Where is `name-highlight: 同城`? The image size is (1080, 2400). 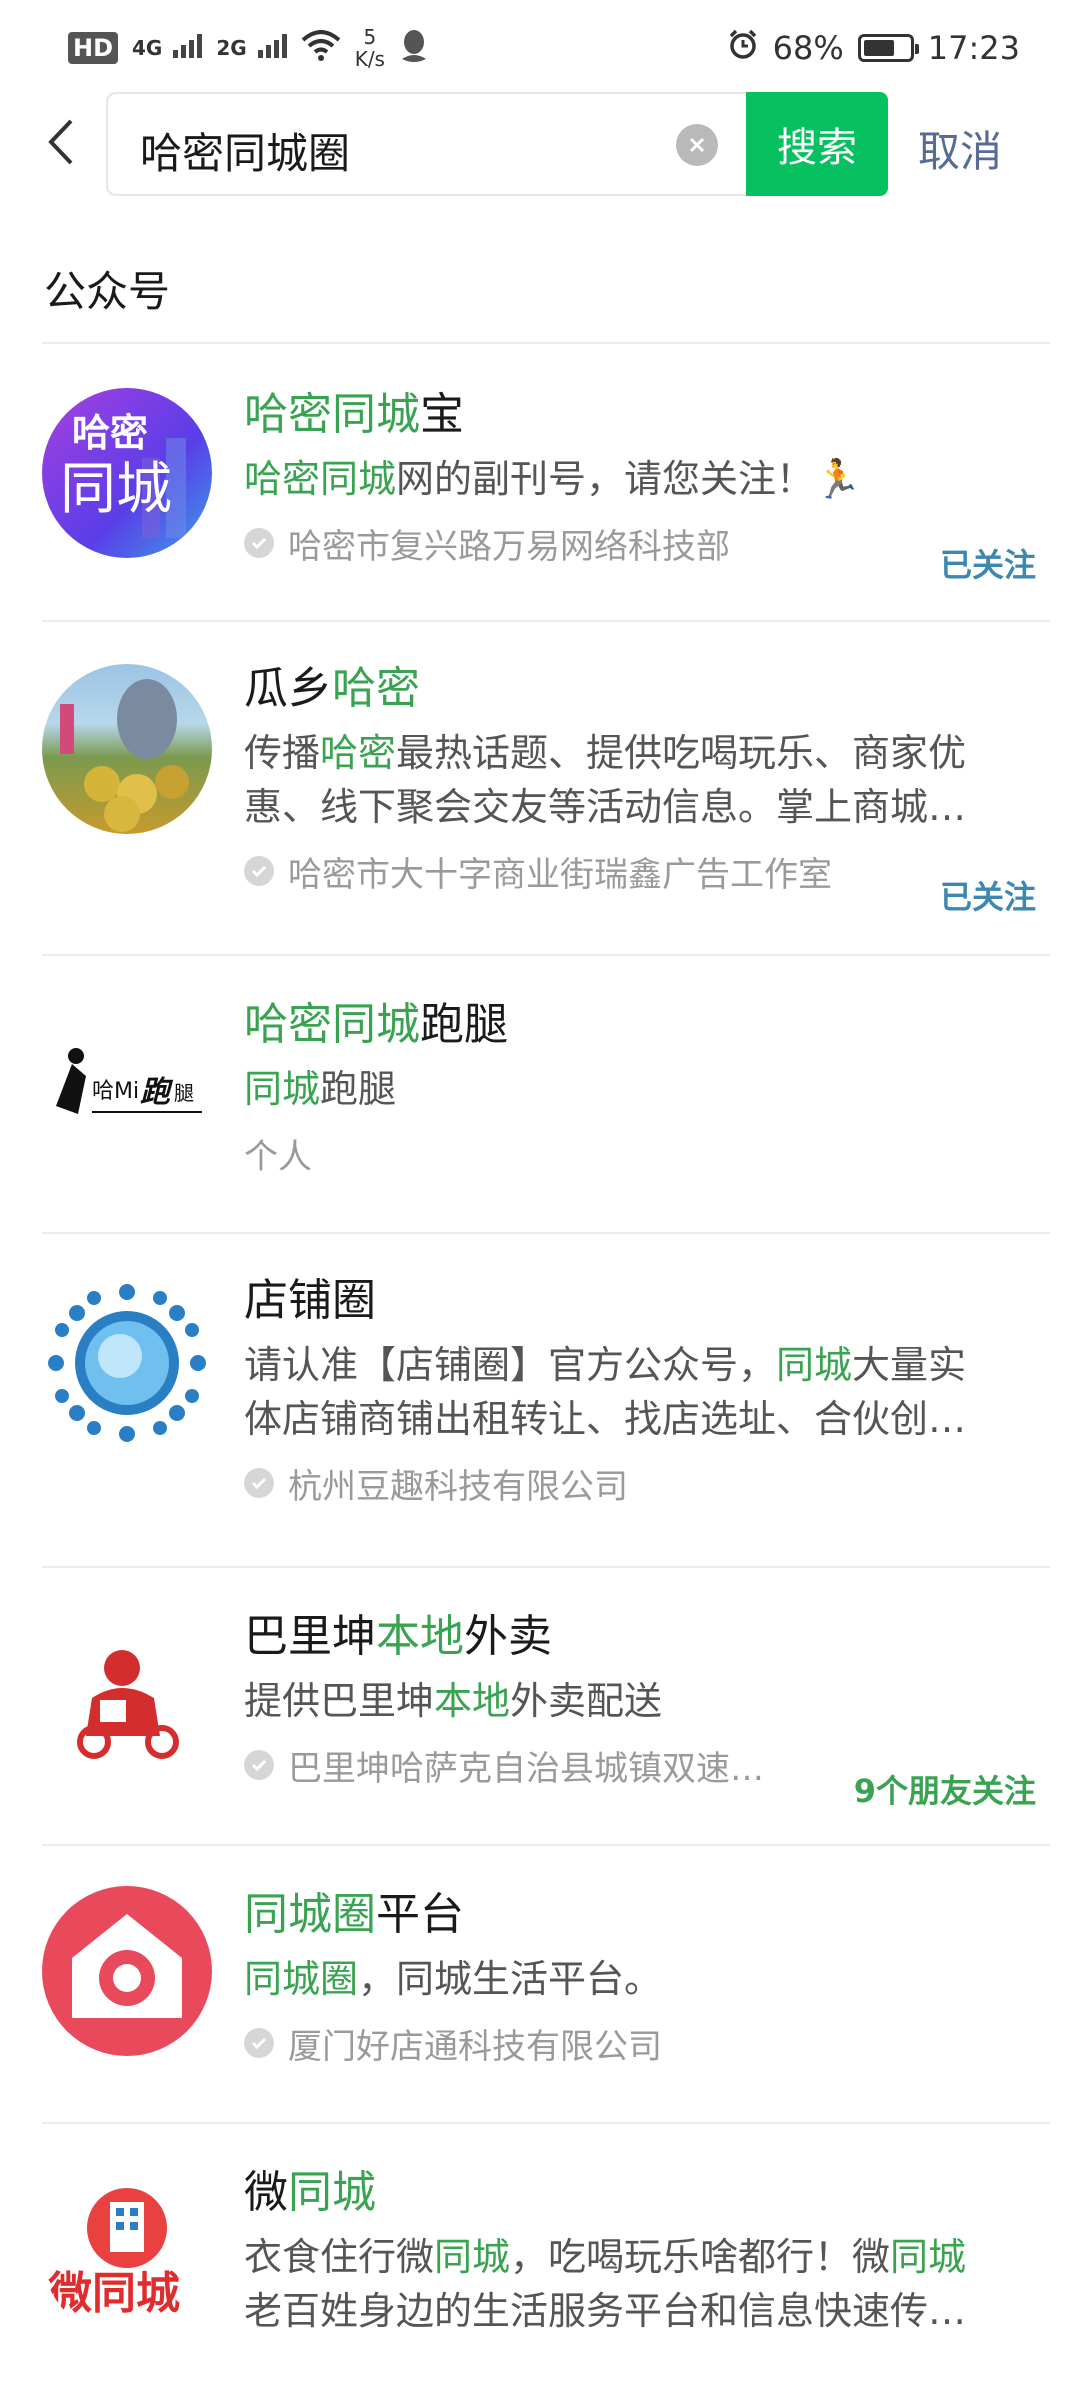 name-highlight: 同城 is located at coordinates (332, 2192).